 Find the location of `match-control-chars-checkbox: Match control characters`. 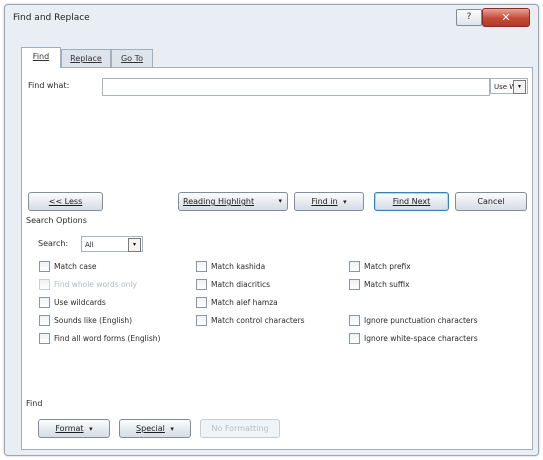

match-control-chars-checkbox: Match control characters is located at coordinates (250, 321).